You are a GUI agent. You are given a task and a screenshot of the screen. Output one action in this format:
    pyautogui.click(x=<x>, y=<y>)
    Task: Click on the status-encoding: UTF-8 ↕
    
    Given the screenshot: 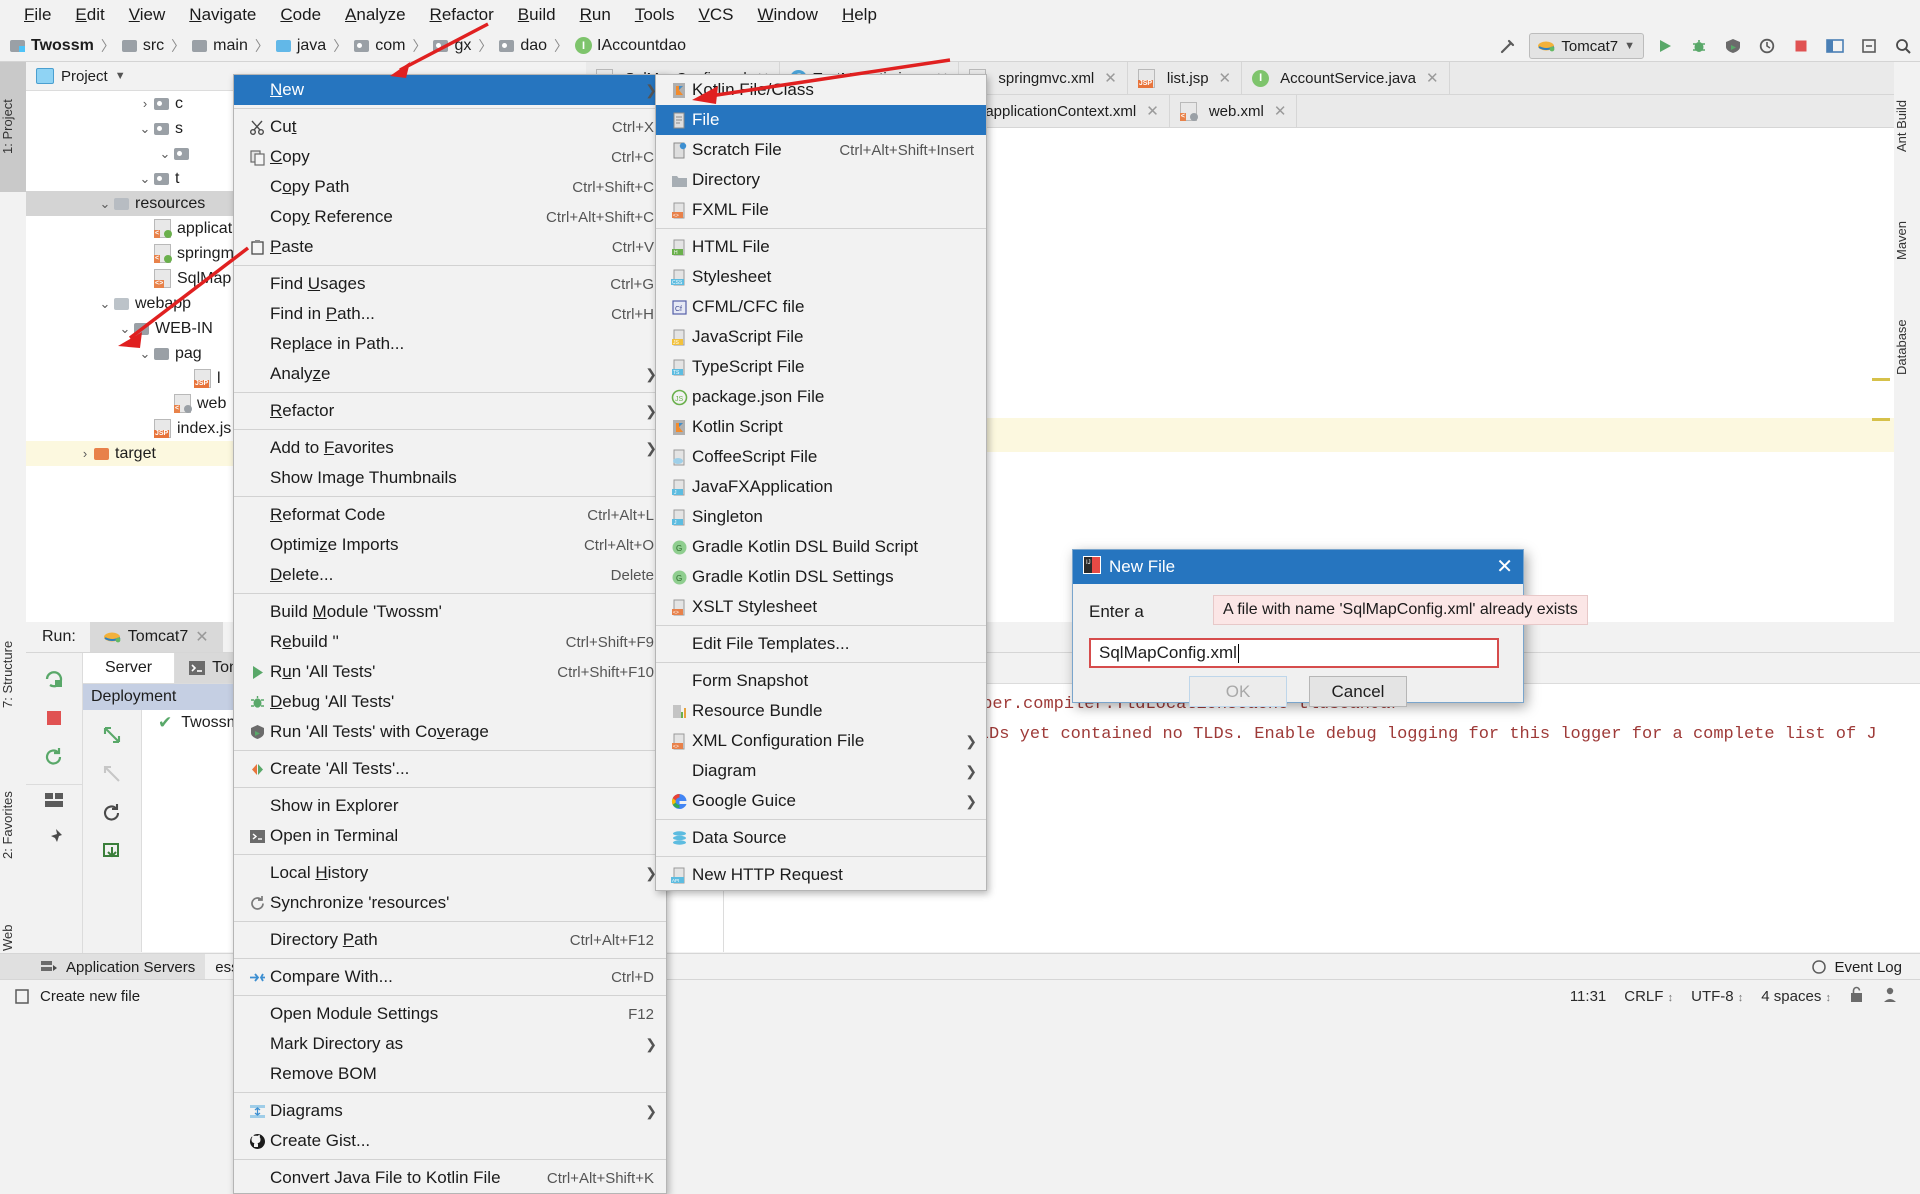 What is the action you would take?
    pyautogui.click(x=1717, y=996)
    